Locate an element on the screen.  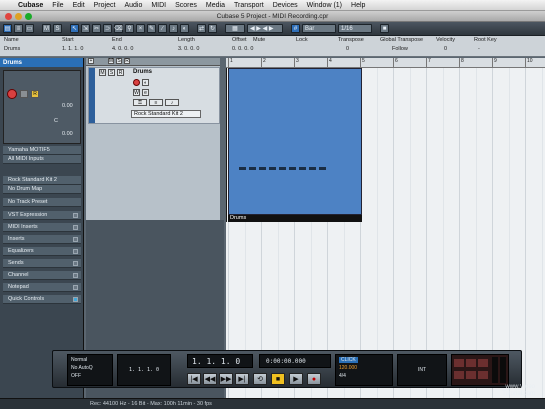
infoline-value: 3. 0. 0. 0 is located at coordinates (188, 49).